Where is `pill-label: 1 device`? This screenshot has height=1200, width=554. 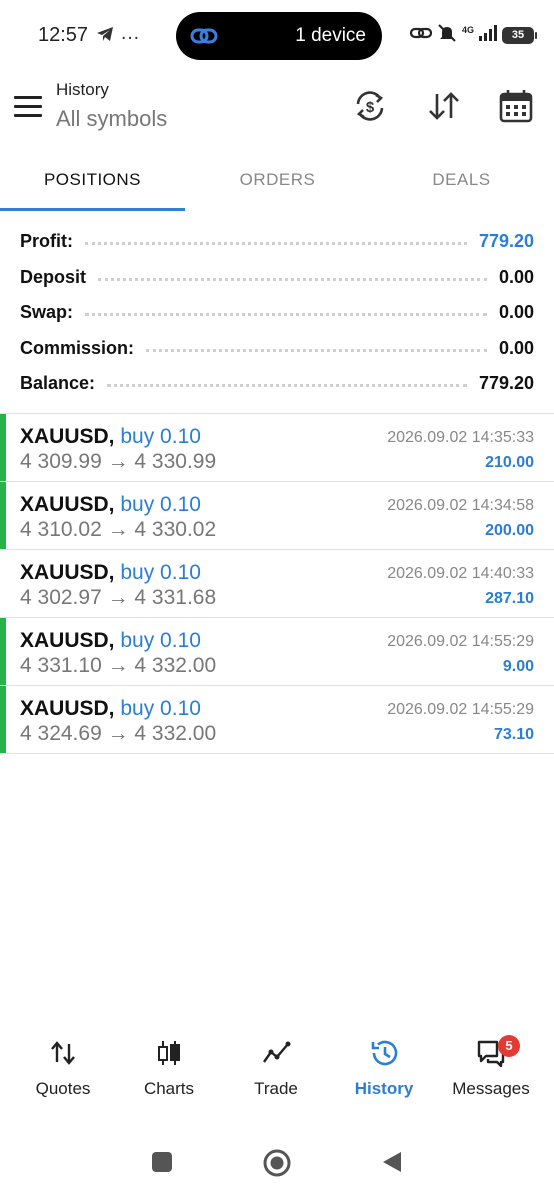 pill-label: 1 device is located at coordinates (330, 35).